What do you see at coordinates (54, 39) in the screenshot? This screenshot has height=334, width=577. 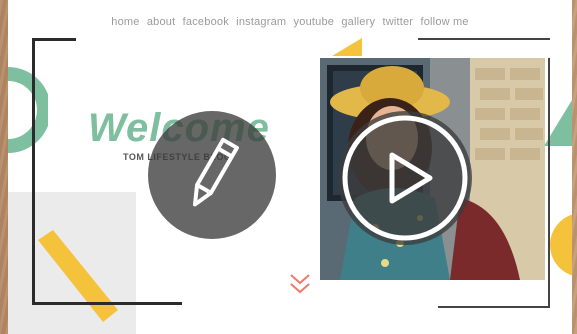 I see `frame-top-left` at bounding box center [54, 39].